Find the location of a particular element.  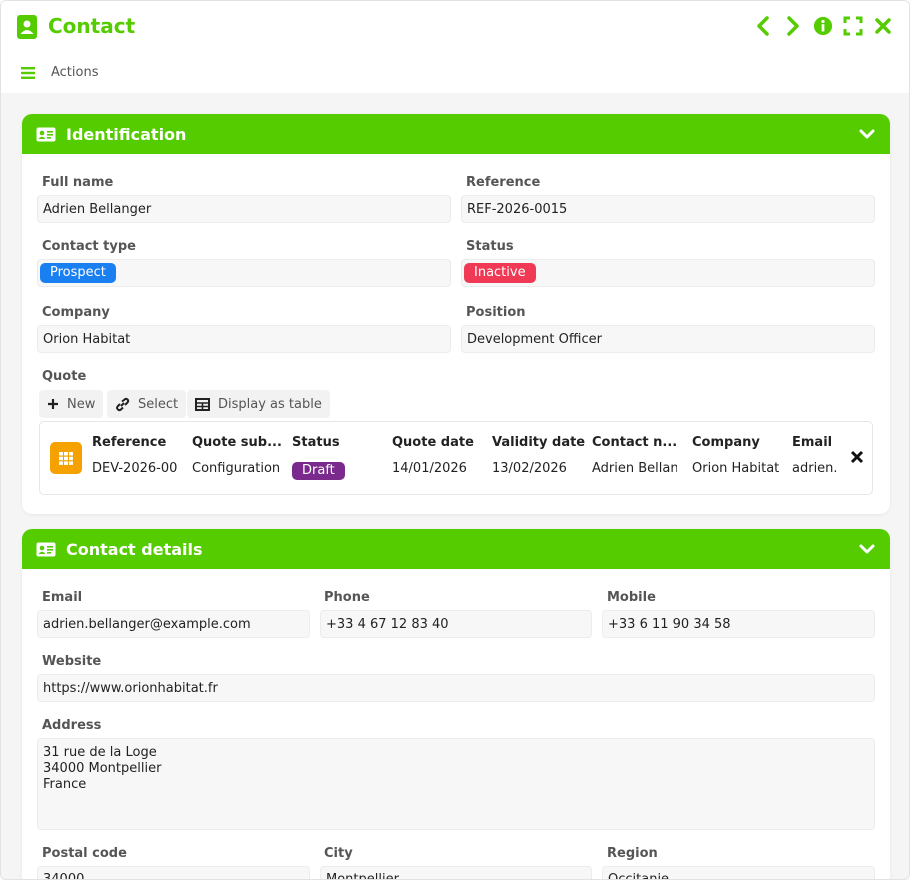

quote-col-reference: Reference is located at coordinates (129, 442).